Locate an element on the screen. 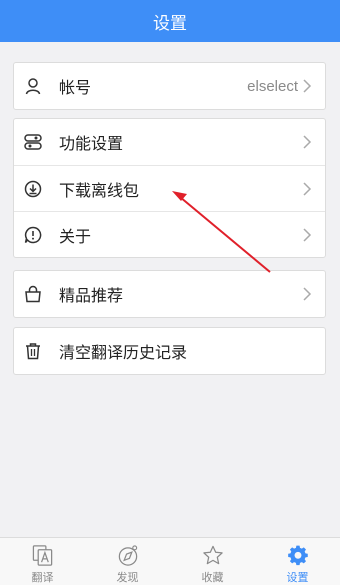 The image size is (340, 585). tab-discover: 发现 is located at coordinates (127, 561).